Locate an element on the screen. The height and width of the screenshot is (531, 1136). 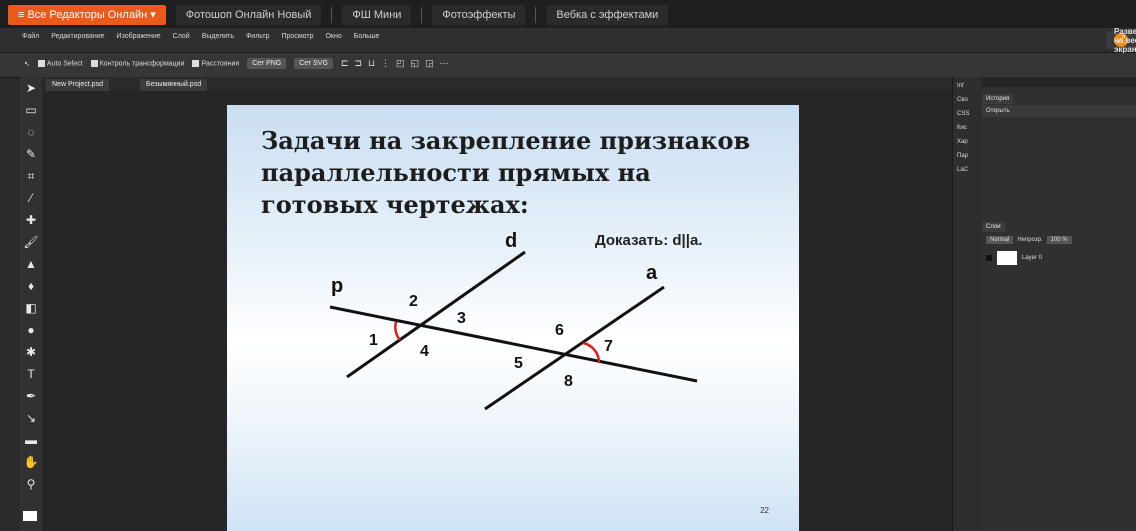
strip-character: Хар is located at coordinates (968, 140).